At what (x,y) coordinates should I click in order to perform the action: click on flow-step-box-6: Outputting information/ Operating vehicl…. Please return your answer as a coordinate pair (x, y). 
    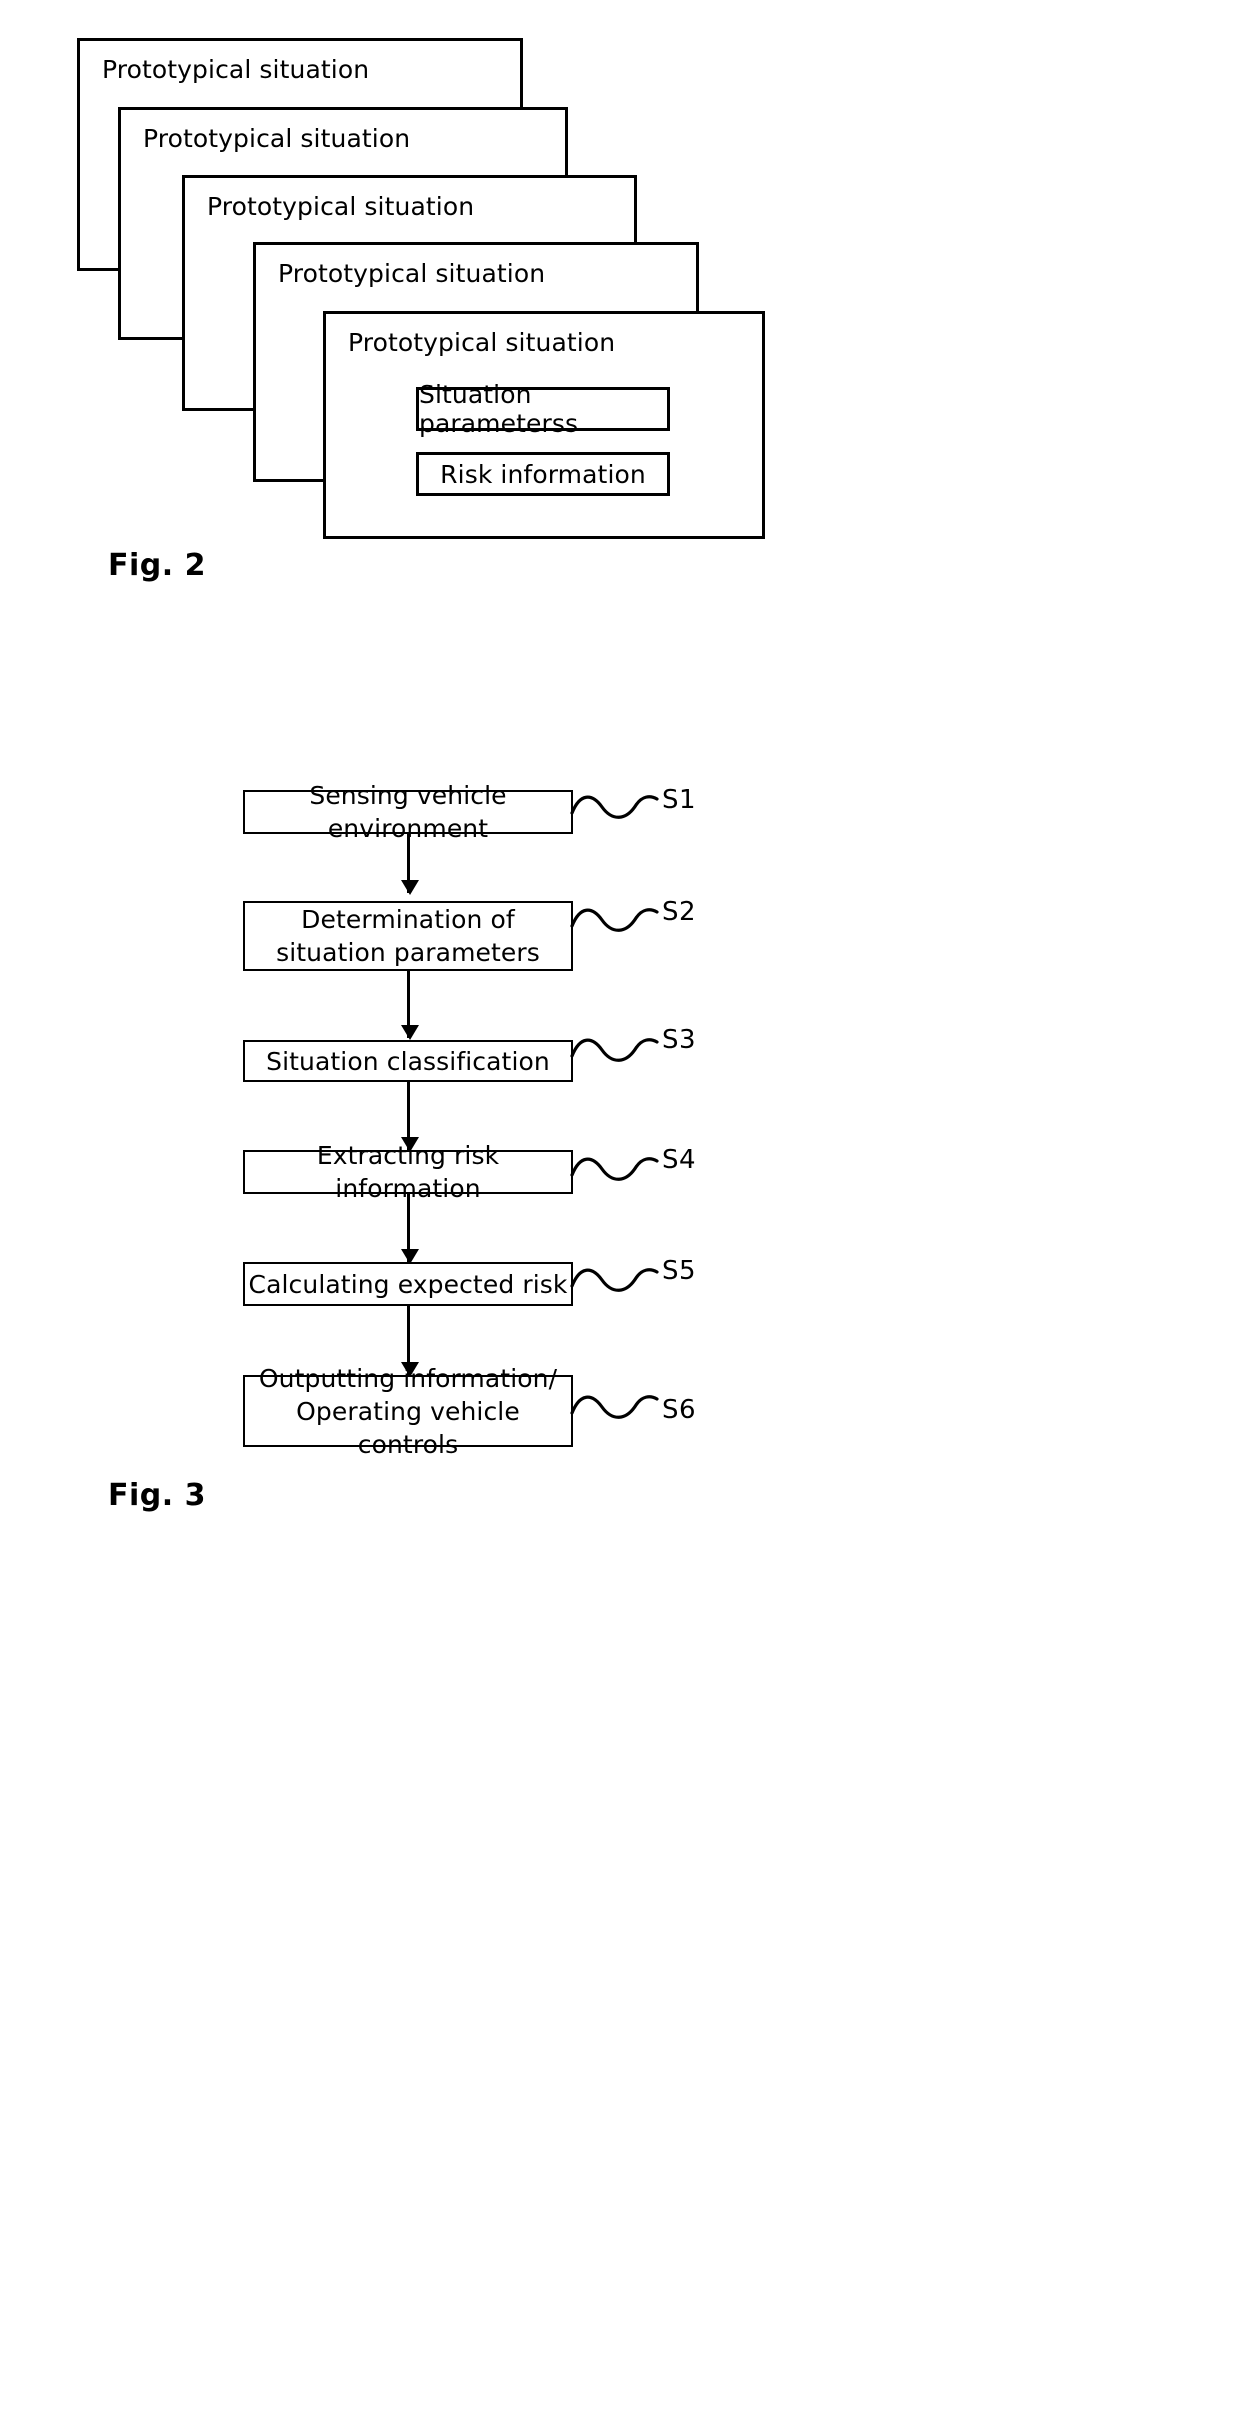
    Looking at the image, I should click on (408, 1411).